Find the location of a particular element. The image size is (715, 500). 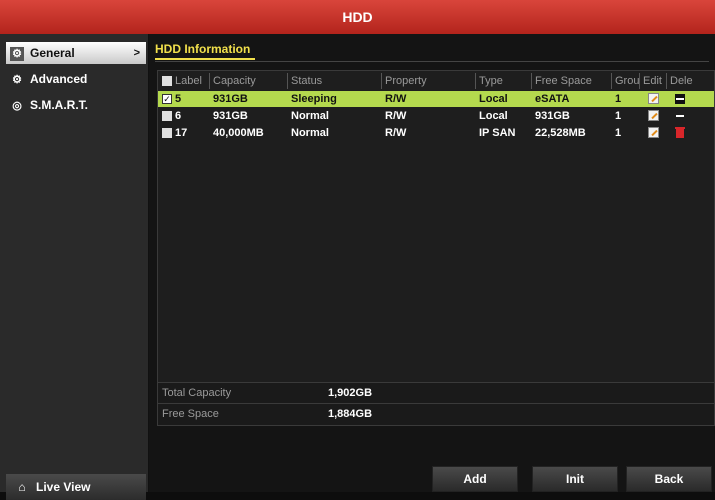

live-view-button: ⌂ Live View is located at coordinates (76, 487).